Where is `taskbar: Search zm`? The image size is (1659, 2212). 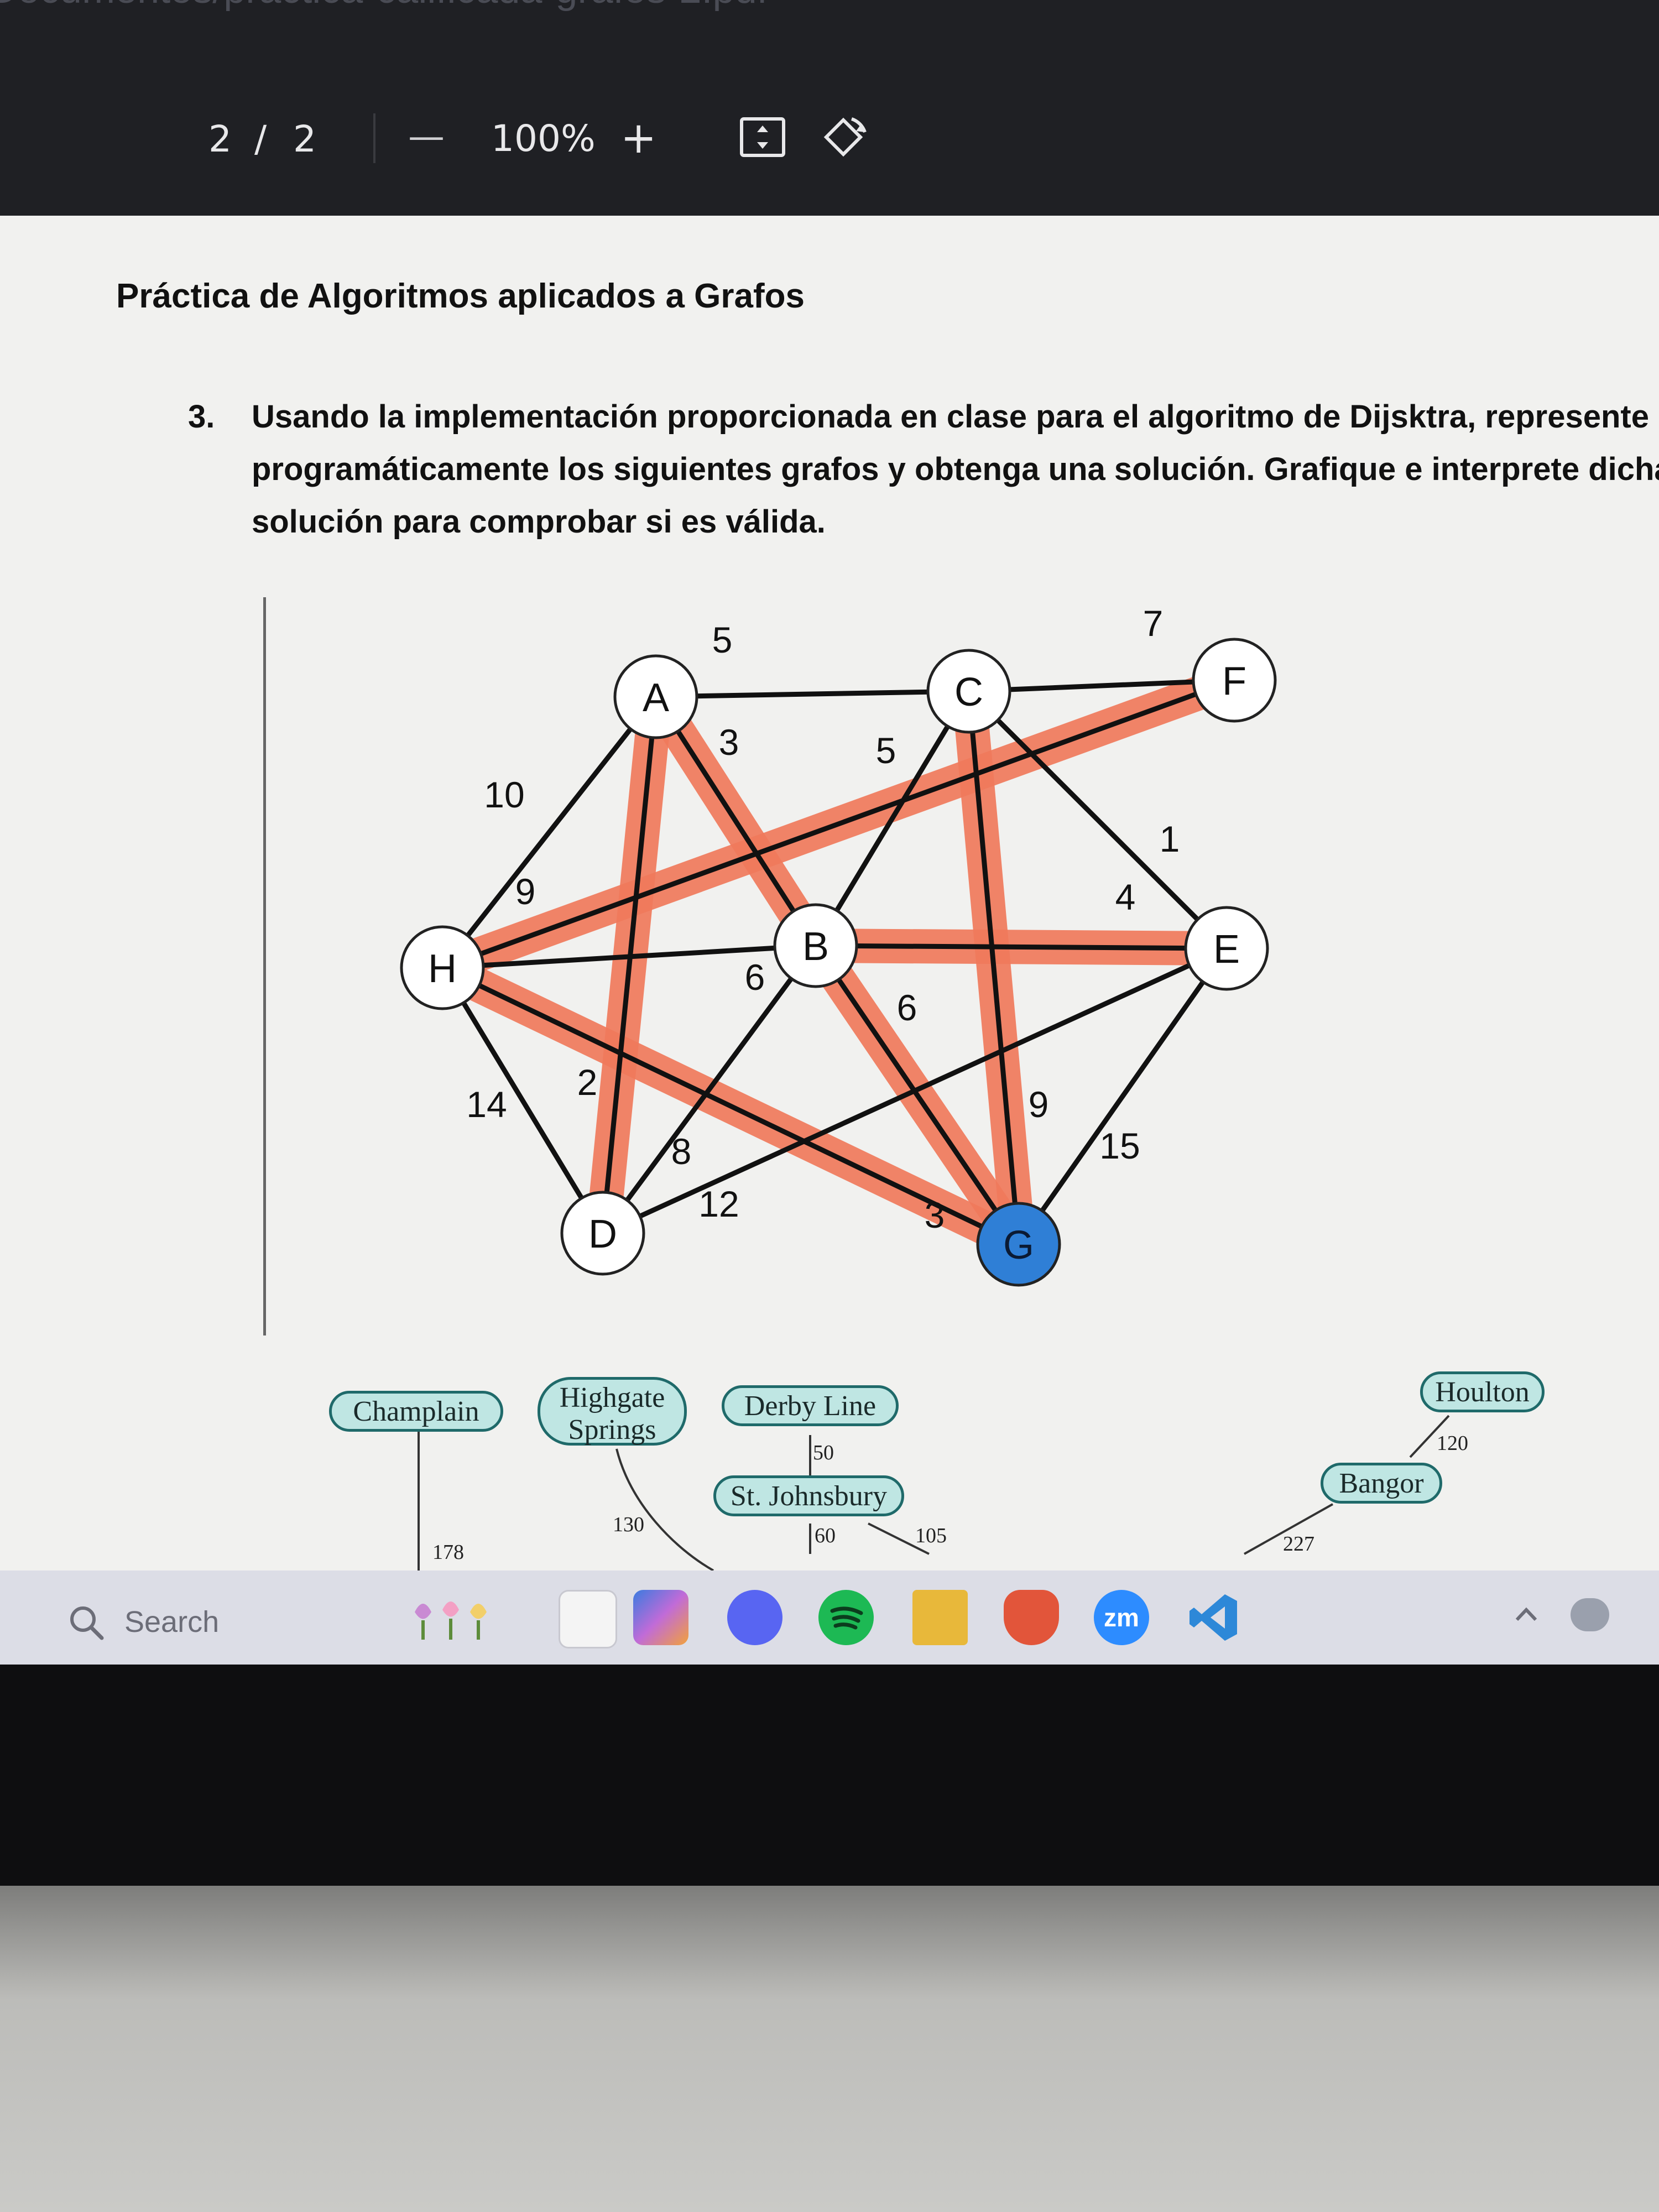
taskbar: Search zm is located at coordinates (830, 1618).